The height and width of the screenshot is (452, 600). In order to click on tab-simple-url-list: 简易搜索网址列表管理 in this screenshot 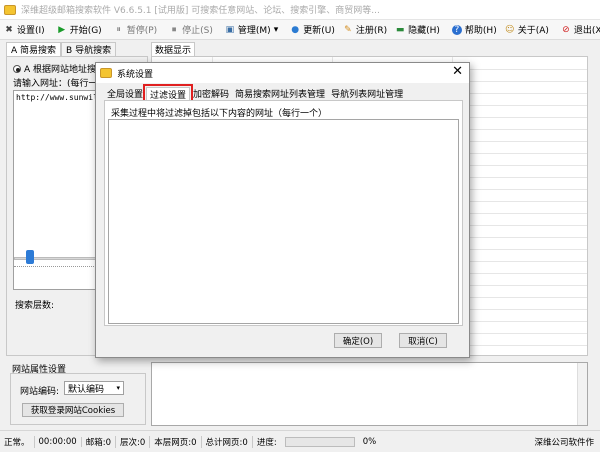, I will do `click(280, 93)`.